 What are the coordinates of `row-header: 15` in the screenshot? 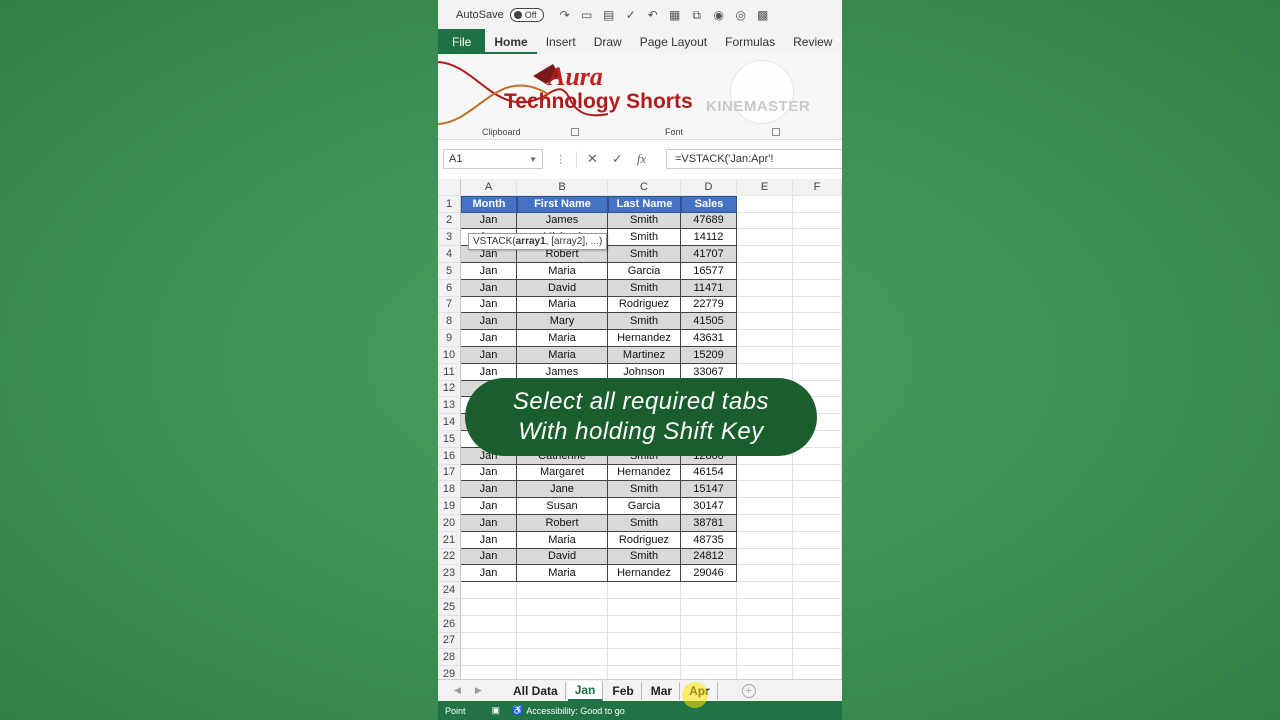 It's located at (449, 439).